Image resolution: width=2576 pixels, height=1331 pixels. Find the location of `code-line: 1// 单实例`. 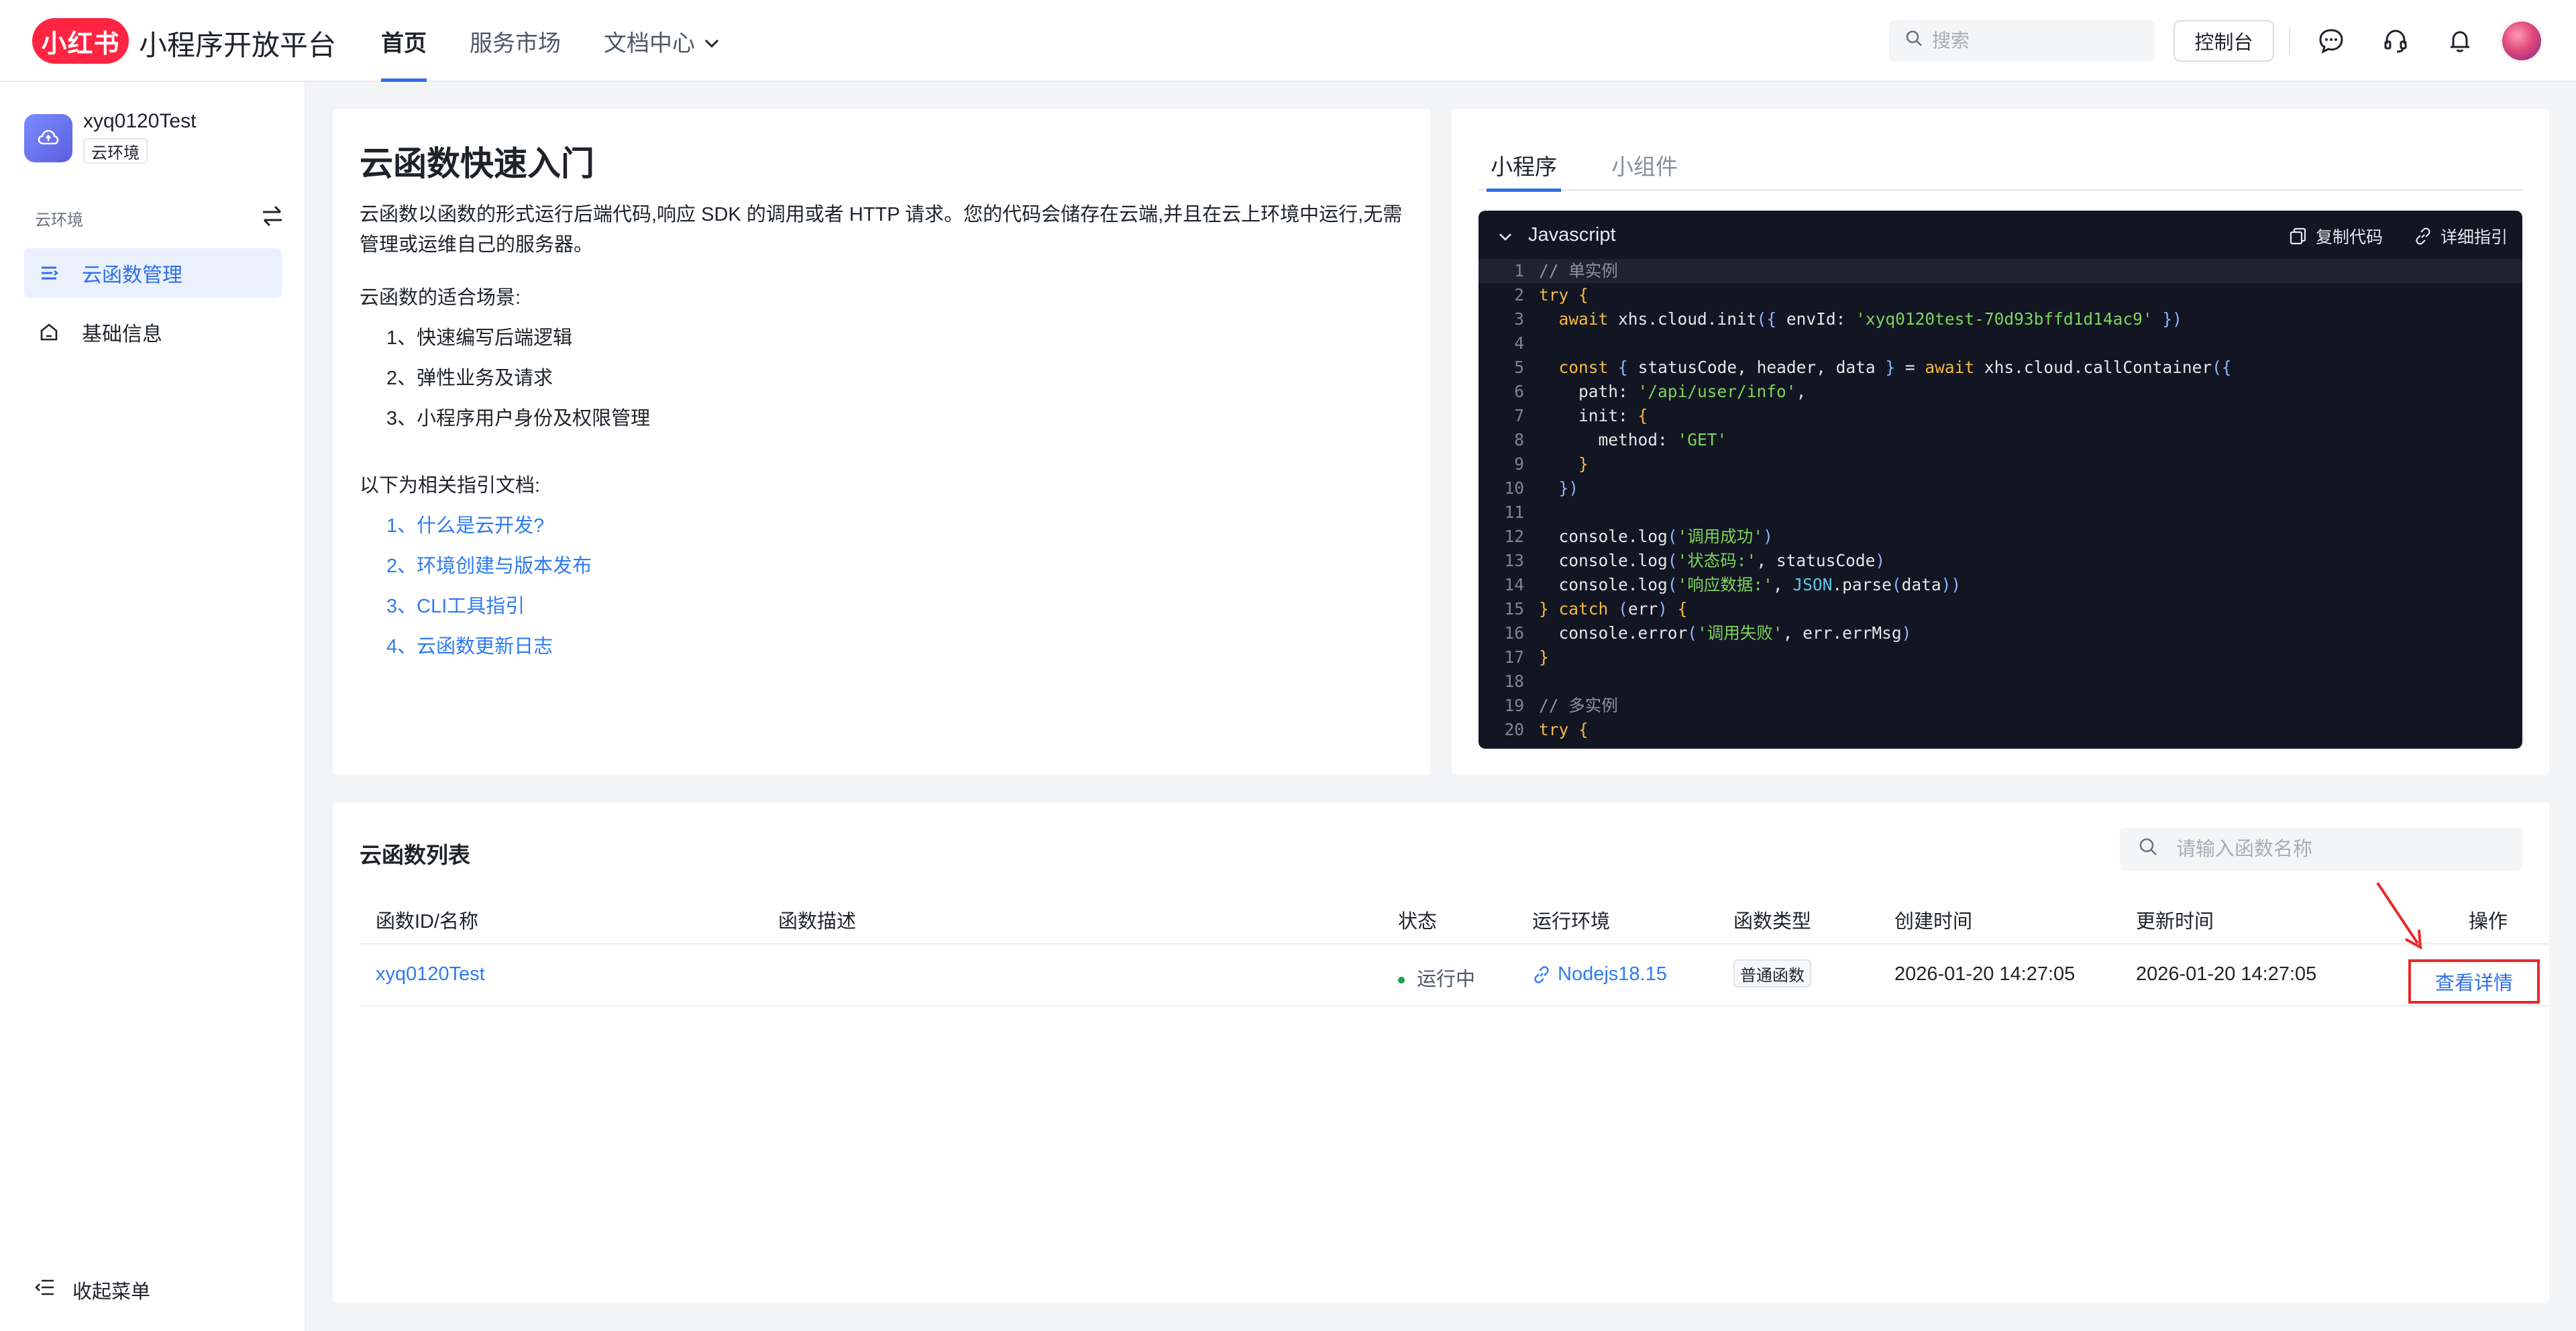

code-line: 1// 单实例 is located at coordinates (2000, 271).